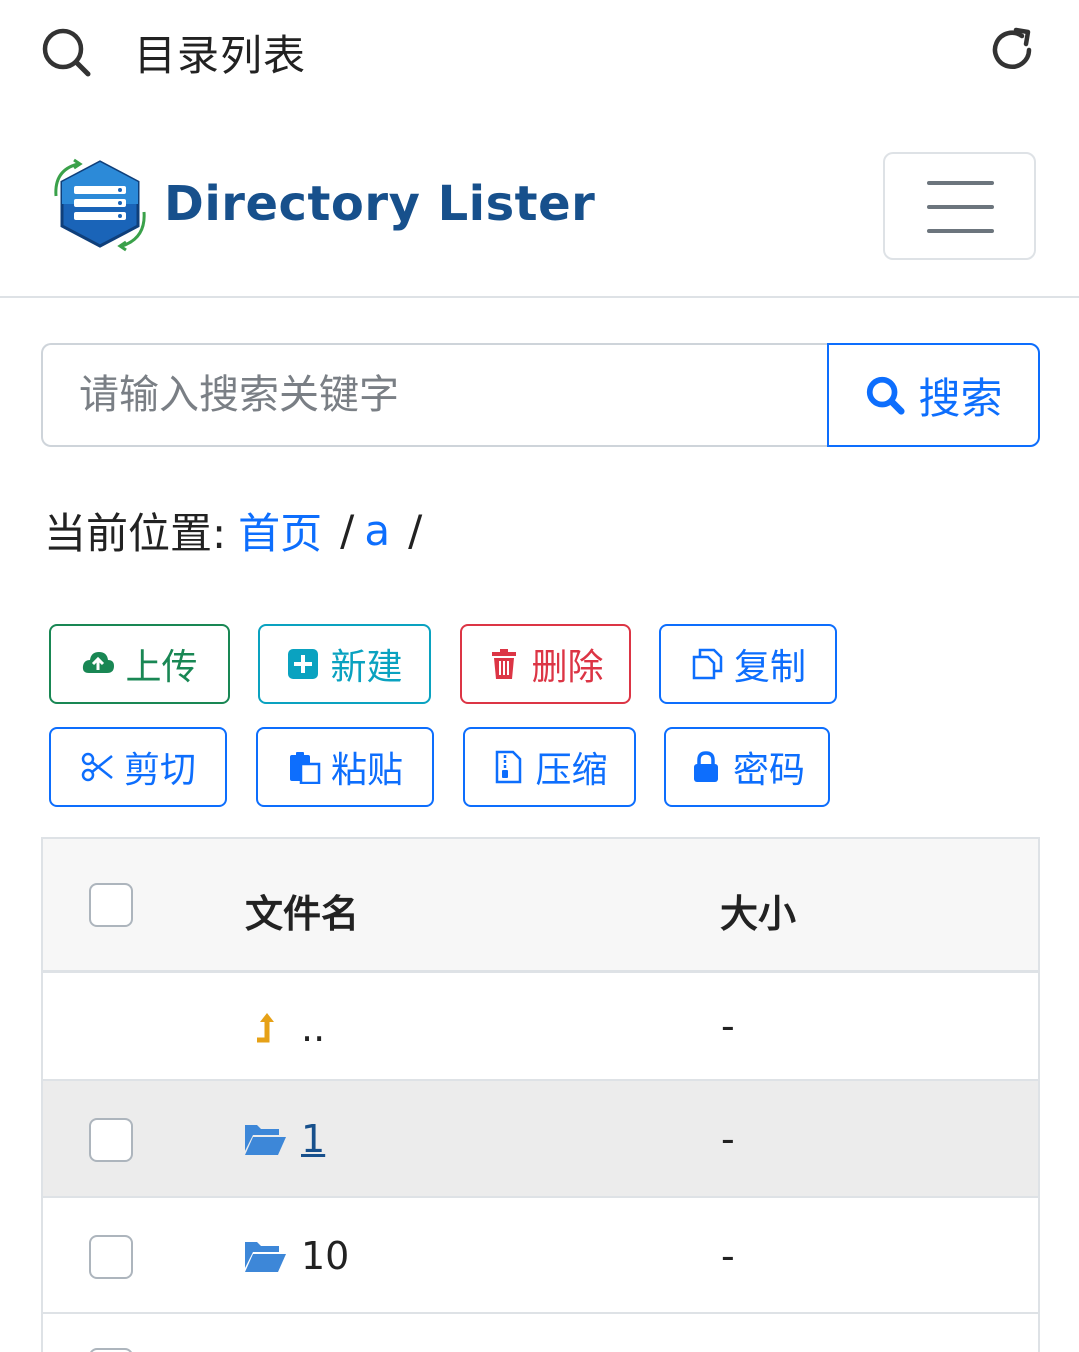 The image size is (1079, 1352). What do you see at coordinates (135, 533) in the screenshot?
I see `breadcrumb-label: 当前位置:` at bounding box center [135, 533].